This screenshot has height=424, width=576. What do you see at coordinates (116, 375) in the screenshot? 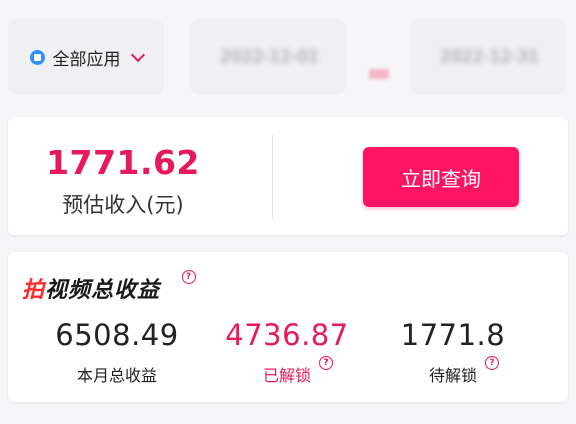
I see `stat-label: 本月总收益` at bounding box center [116, 375].